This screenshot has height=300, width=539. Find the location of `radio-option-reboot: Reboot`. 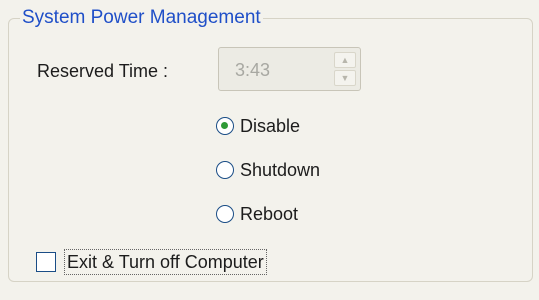

radio-option-reboot: Reboot is located at coordinates (257, 214).